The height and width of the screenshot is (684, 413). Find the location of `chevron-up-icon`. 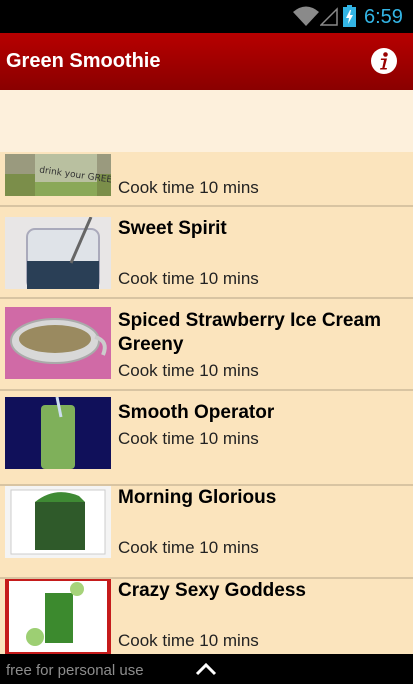

chevron-up-icon is located at coordinates (206, 669).